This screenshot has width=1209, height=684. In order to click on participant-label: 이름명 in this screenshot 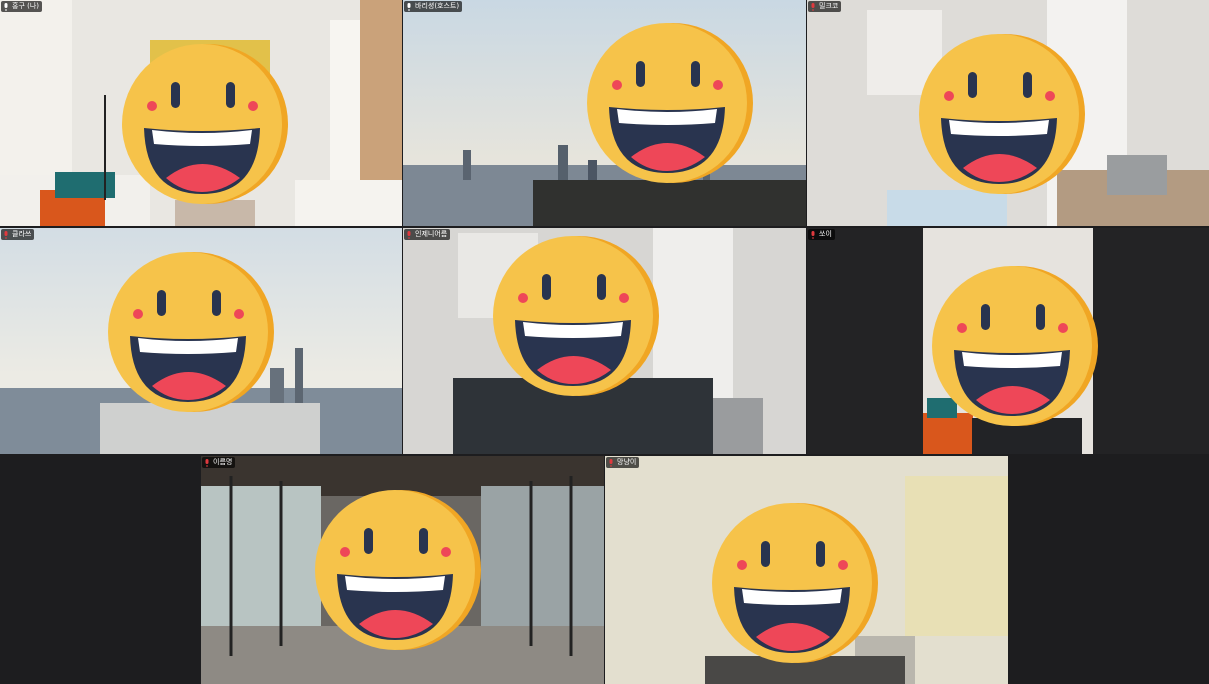, I will do `click(219, 462)`.